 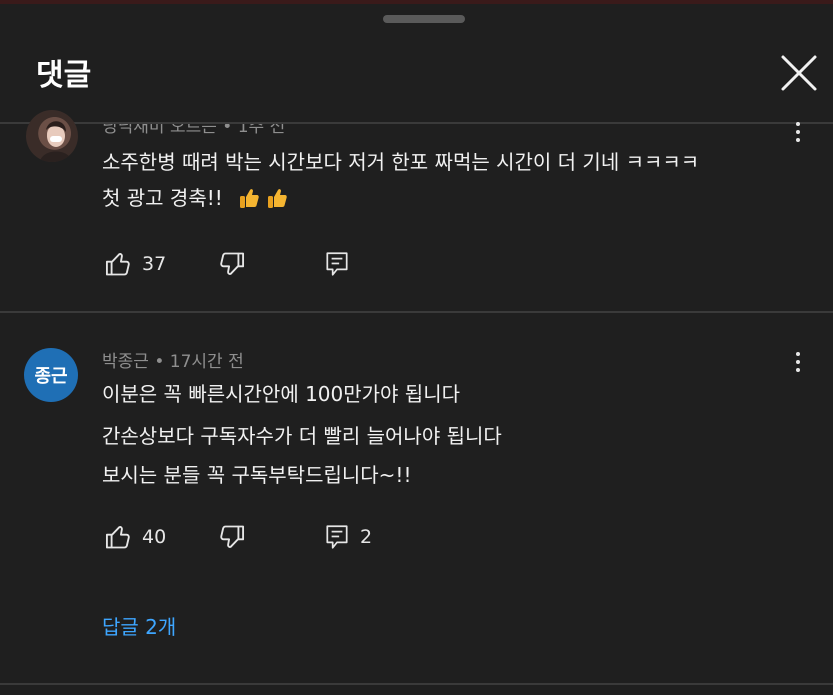 I want to click on avatar: 종근, so click(x=51, y=375).